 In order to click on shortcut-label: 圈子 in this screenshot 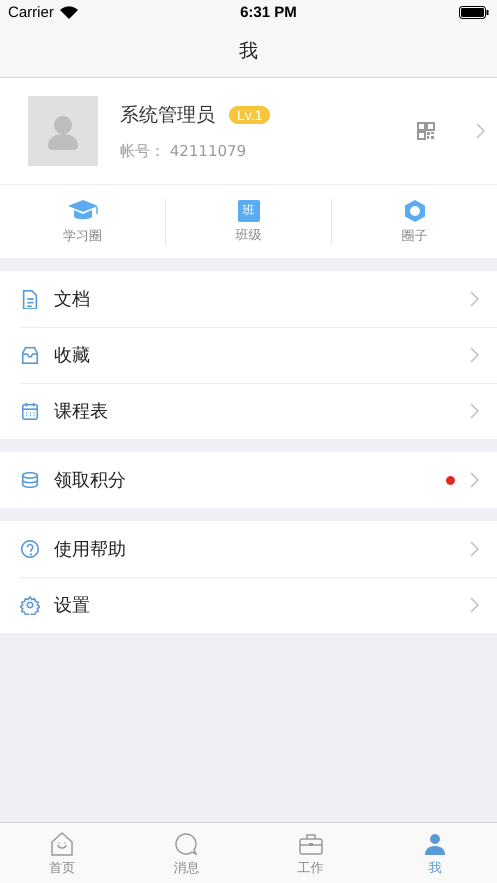, I will do `click(415, 235)`.